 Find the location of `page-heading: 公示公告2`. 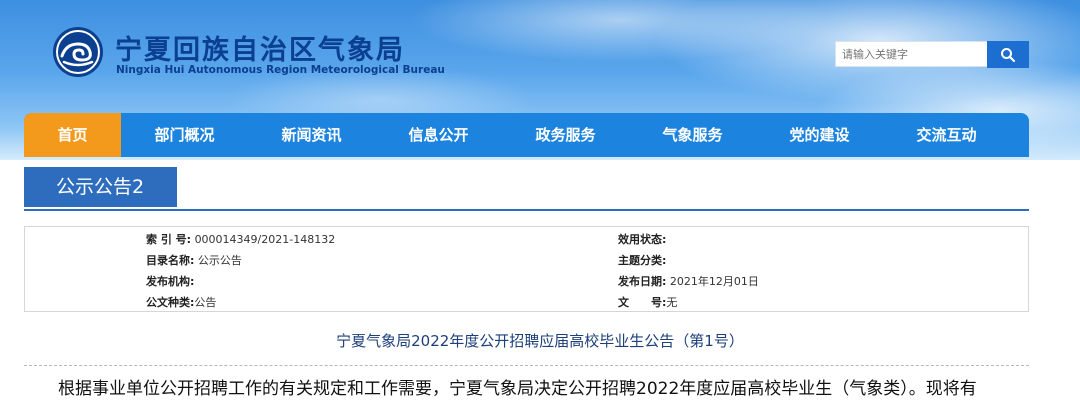

page-heading: 公示公告2 is located at coordinates (100, 187).